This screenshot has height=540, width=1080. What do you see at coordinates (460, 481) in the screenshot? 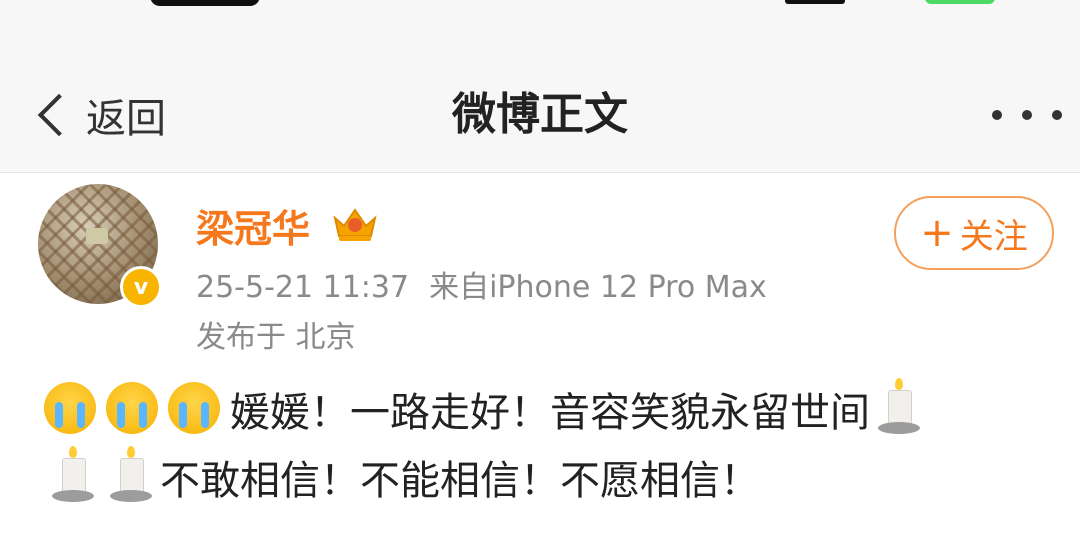
I see `post-text-2: 不敢相信！不能相信！不愿相信！` at bounding box center [460, 481].